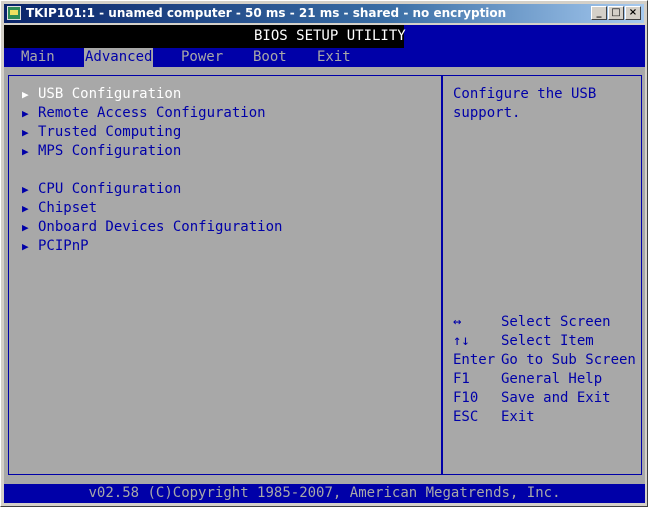 This screenshot has width=648, height=507. I want to click on key-legend-row: ESC Exit, so click(494, 417).